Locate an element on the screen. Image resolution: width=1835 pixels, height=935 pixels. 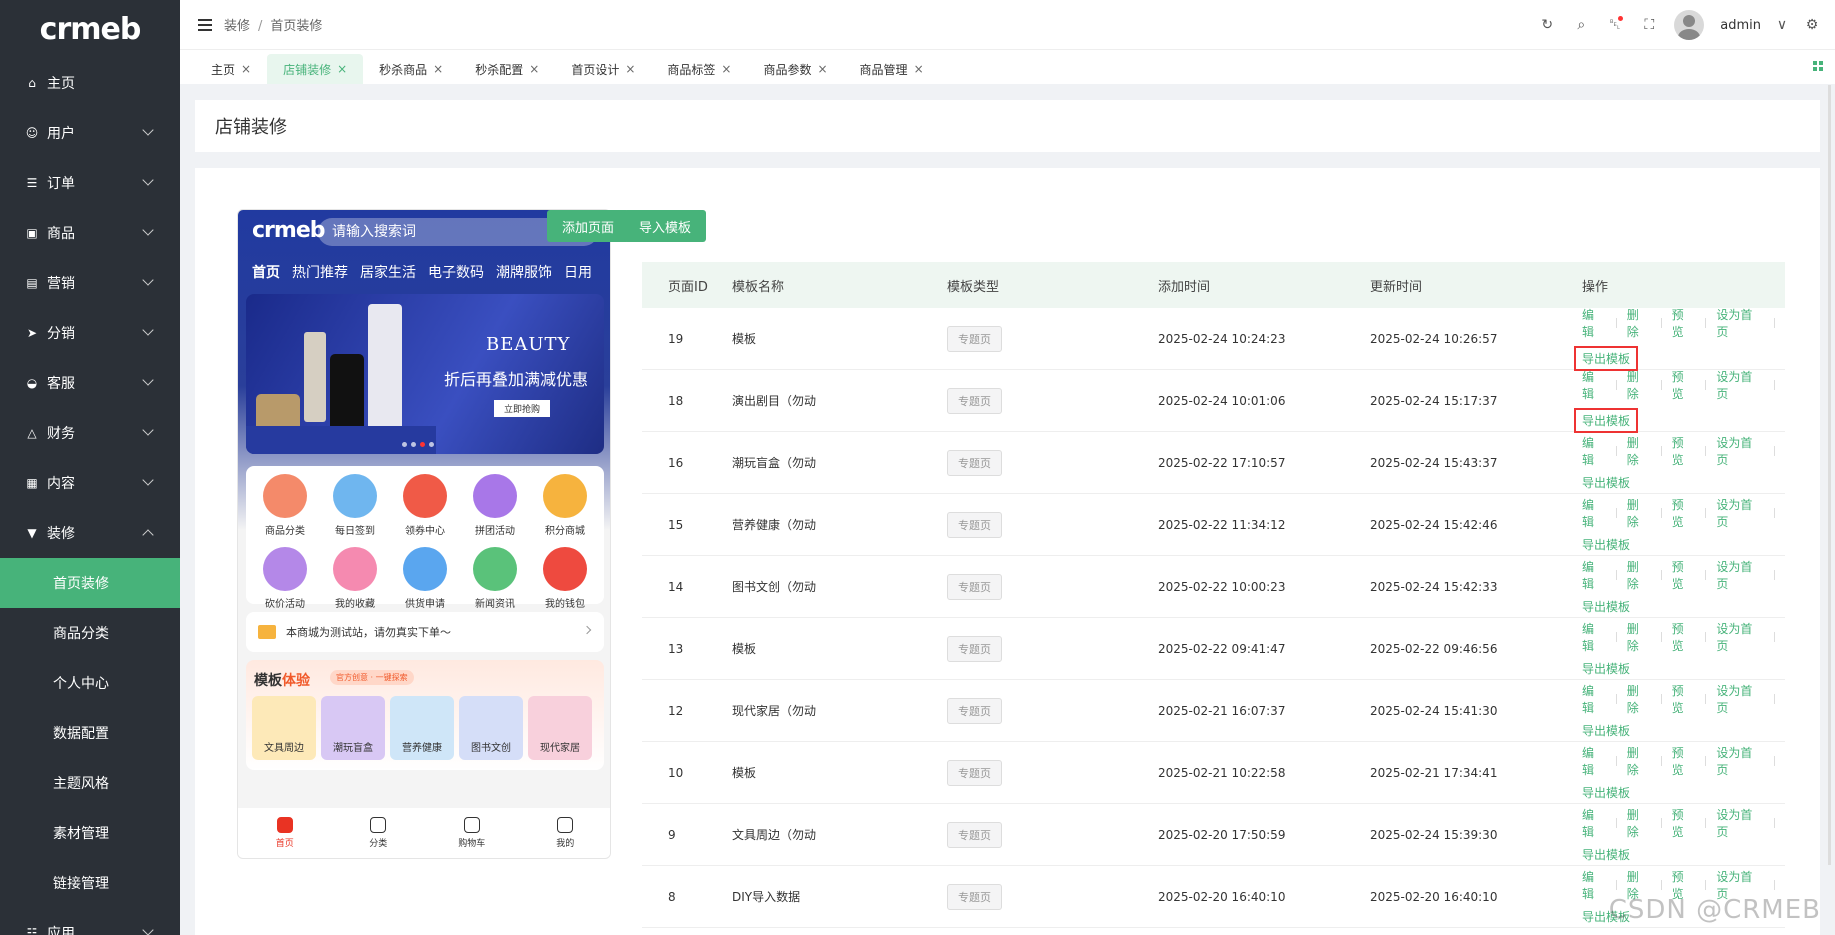
tab-6: 商品参数 × is located at coordinates (795, 69).